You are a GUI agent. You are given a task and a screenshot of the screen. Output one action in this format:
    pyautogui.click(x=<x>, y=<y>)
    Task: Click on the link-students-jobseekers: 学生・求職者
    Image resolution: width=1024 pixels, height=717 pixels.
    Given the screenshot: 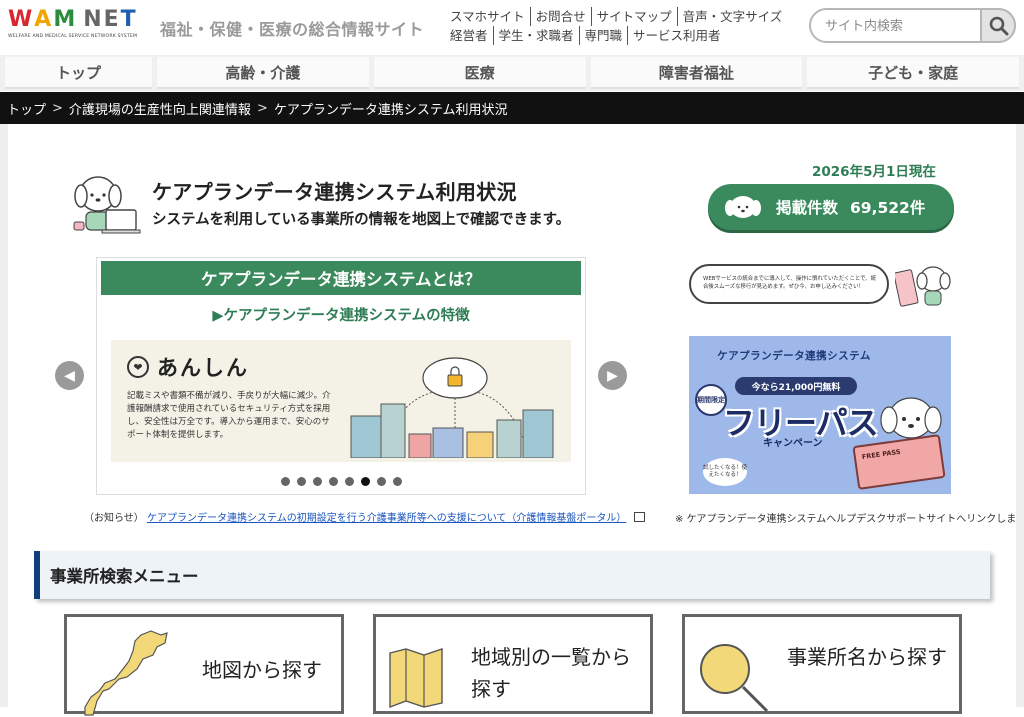 What is the action you would take?
    pyautogui.click(x=535, y=35)
    